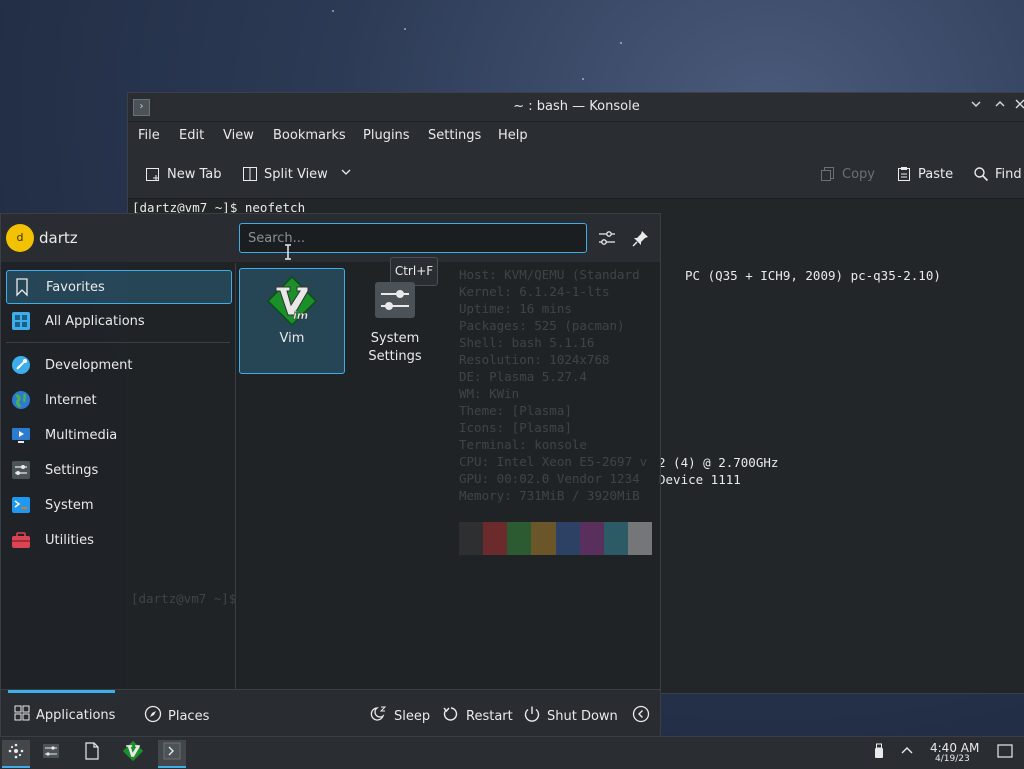 The width and height of the screenshot is (1024, 769). Describe the element at coordinates (413, 238) in the screenshot. I see `search-input` at that location.